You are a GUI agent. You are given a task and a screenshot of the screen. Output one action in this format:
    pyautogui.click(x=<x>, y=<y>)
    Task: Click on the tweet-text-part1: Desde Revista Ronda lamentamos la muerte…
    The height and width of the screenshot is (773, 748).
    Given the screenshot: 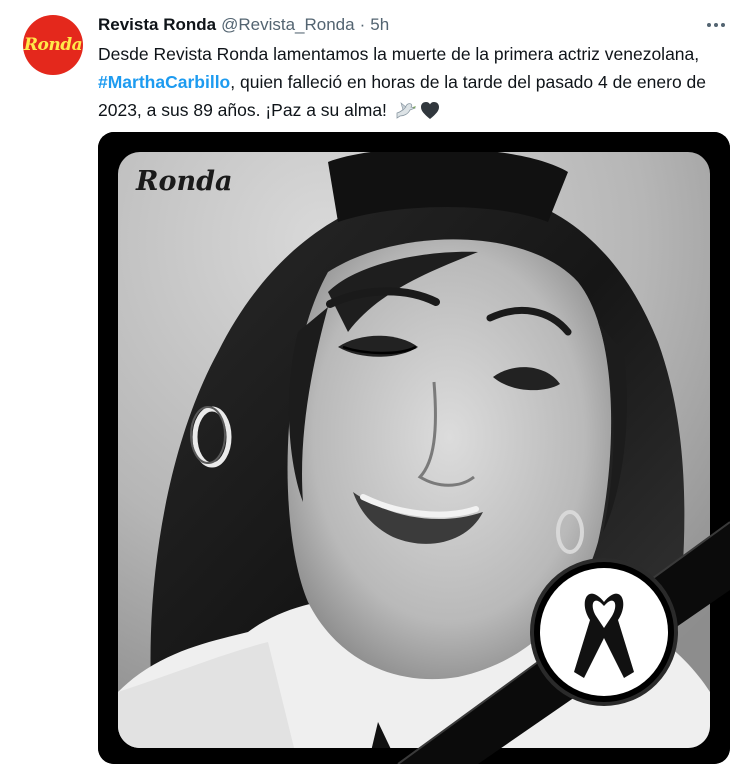 What is the action you would take?
    pyautogui.click(x=399, y=54)
    